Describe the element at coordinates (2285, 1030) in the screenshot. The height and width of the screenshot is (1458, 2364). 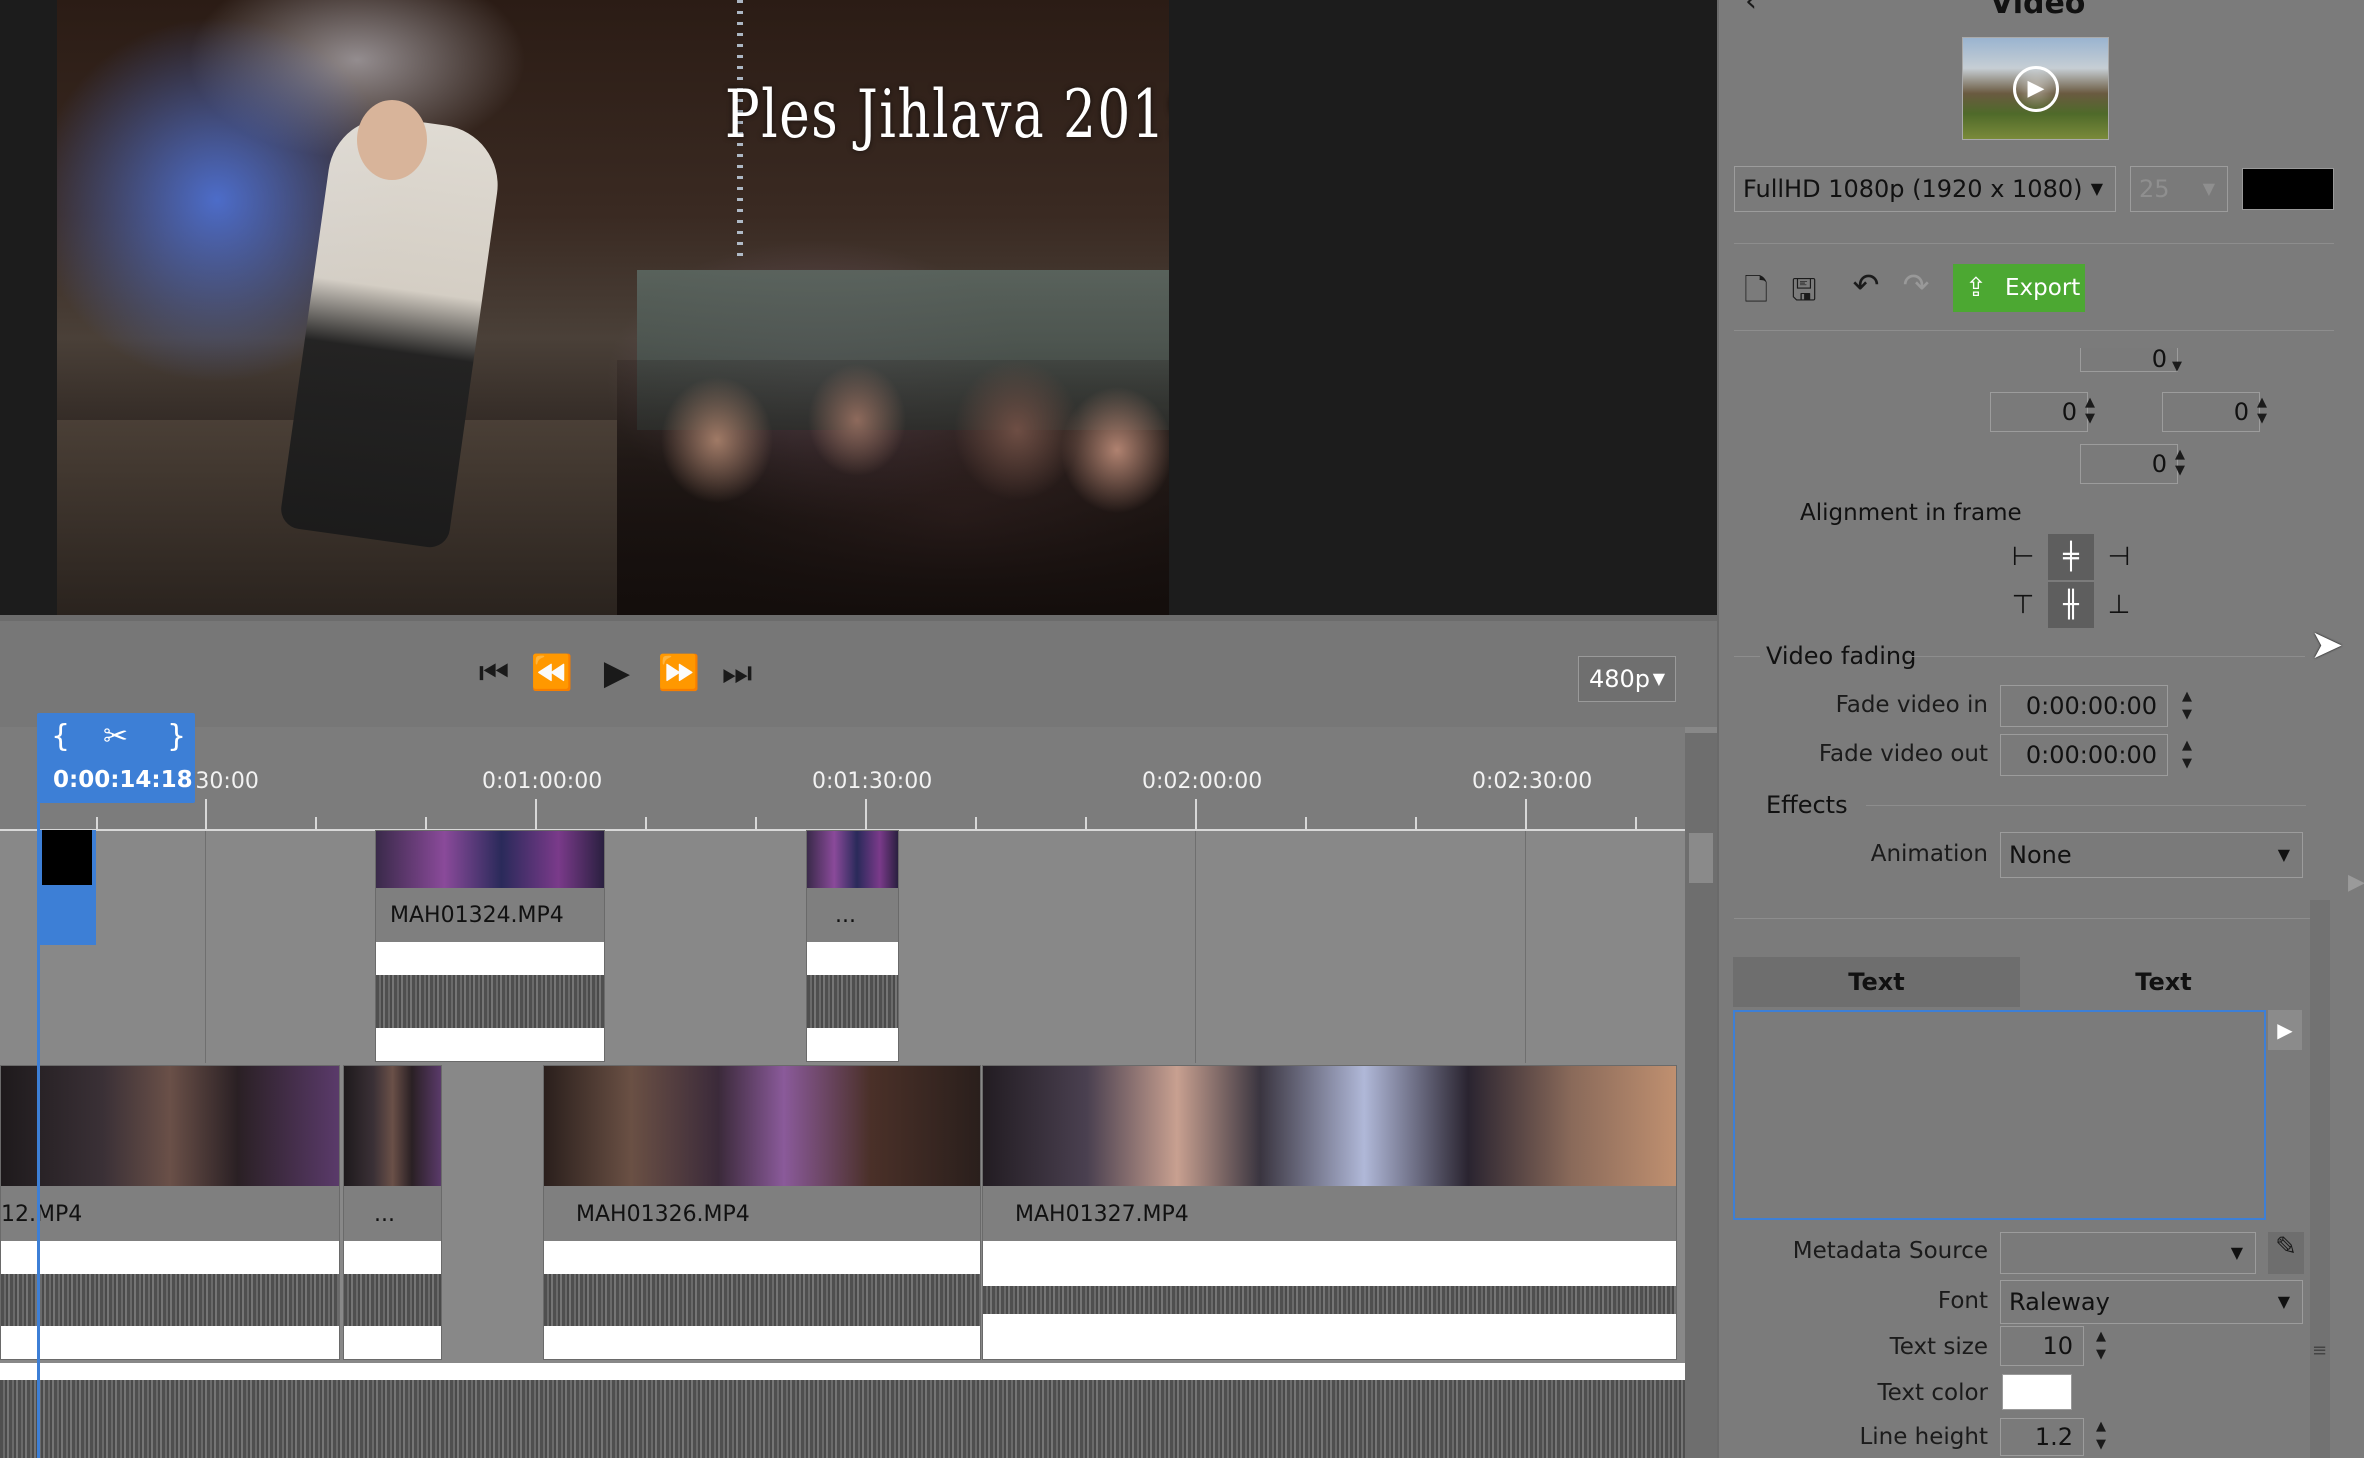
I see `play-arrow-icon: ▶` at that location.